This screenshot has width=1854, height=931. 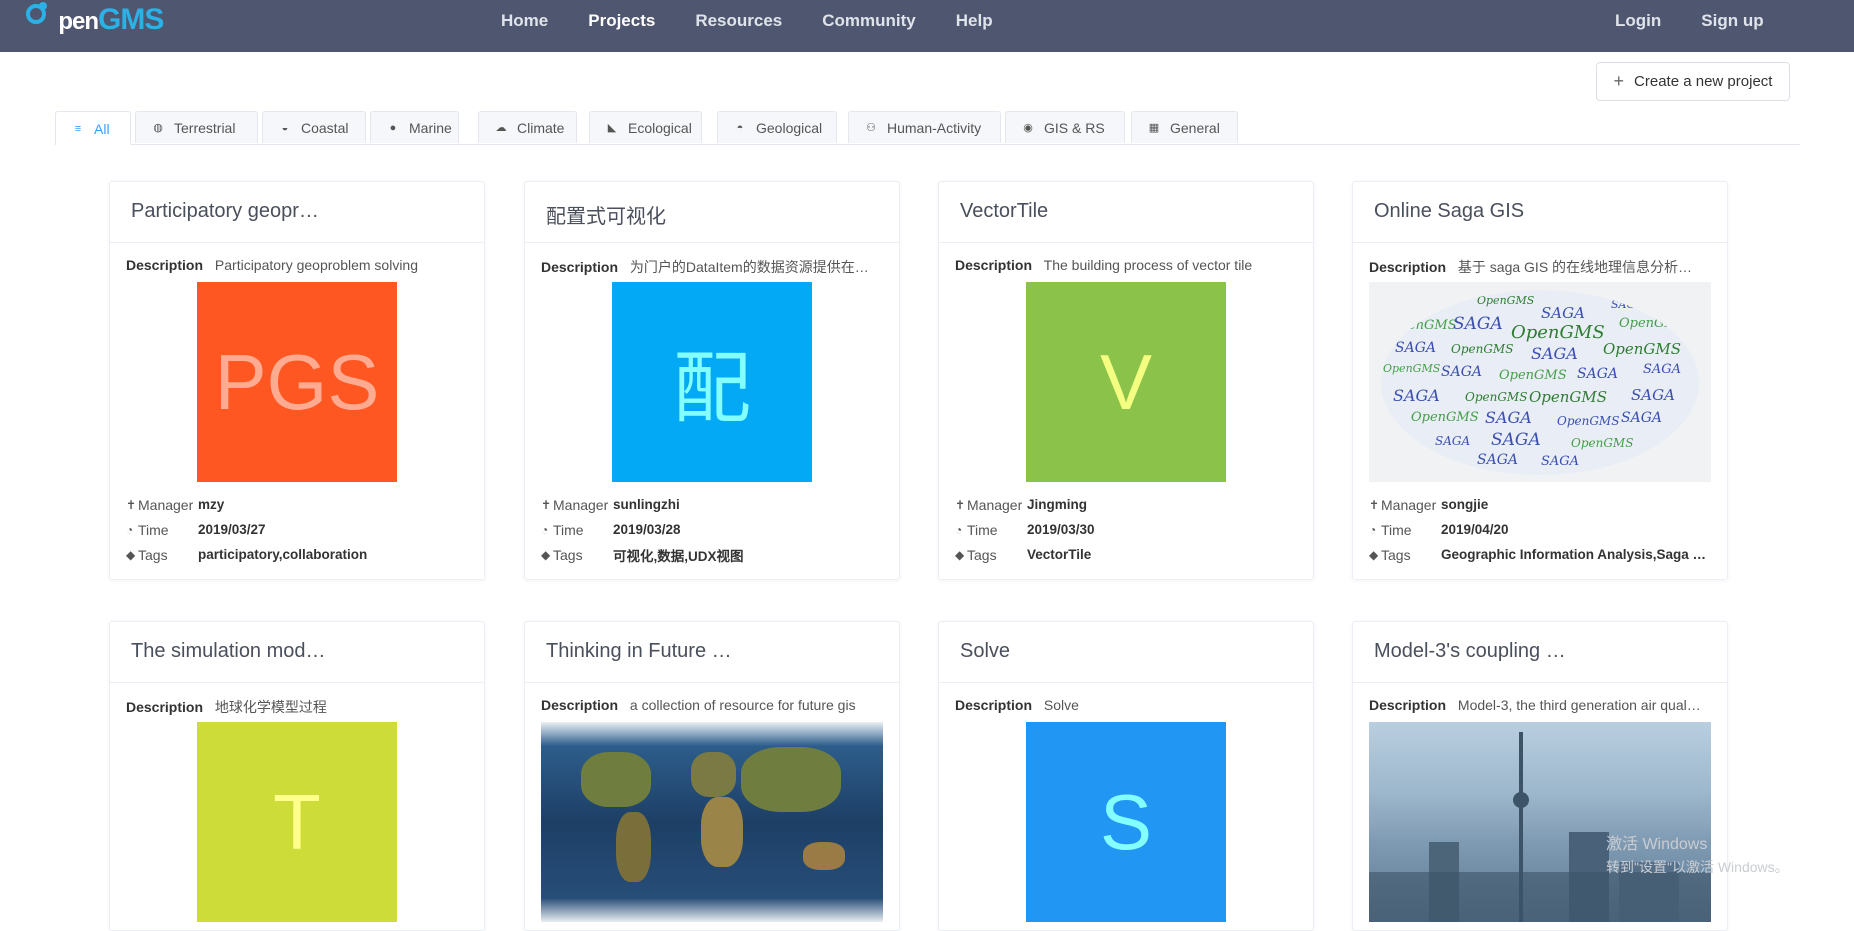 I want to click on description-text: a collection of resource for future gis, so click(x=742, y=705).